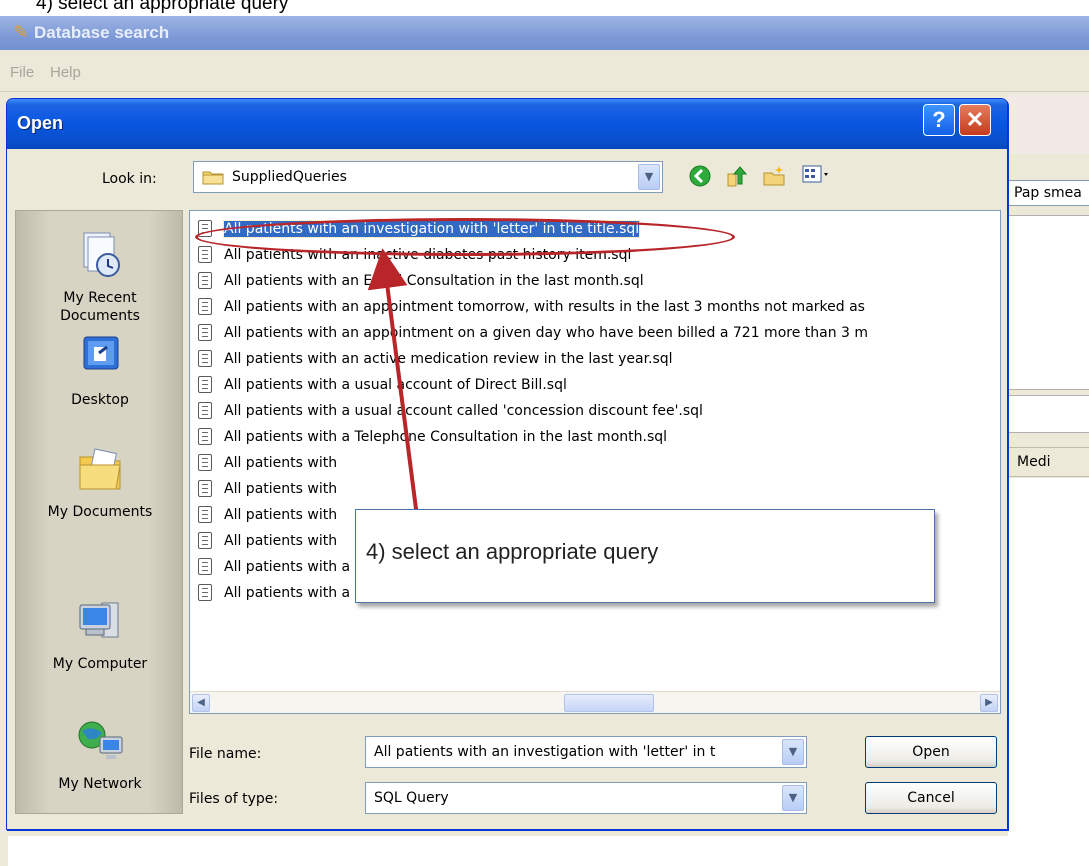  What do you see at coordinates (700, 177) in the screenshot?
I see `back-icon` at bounding box center [700, 177].